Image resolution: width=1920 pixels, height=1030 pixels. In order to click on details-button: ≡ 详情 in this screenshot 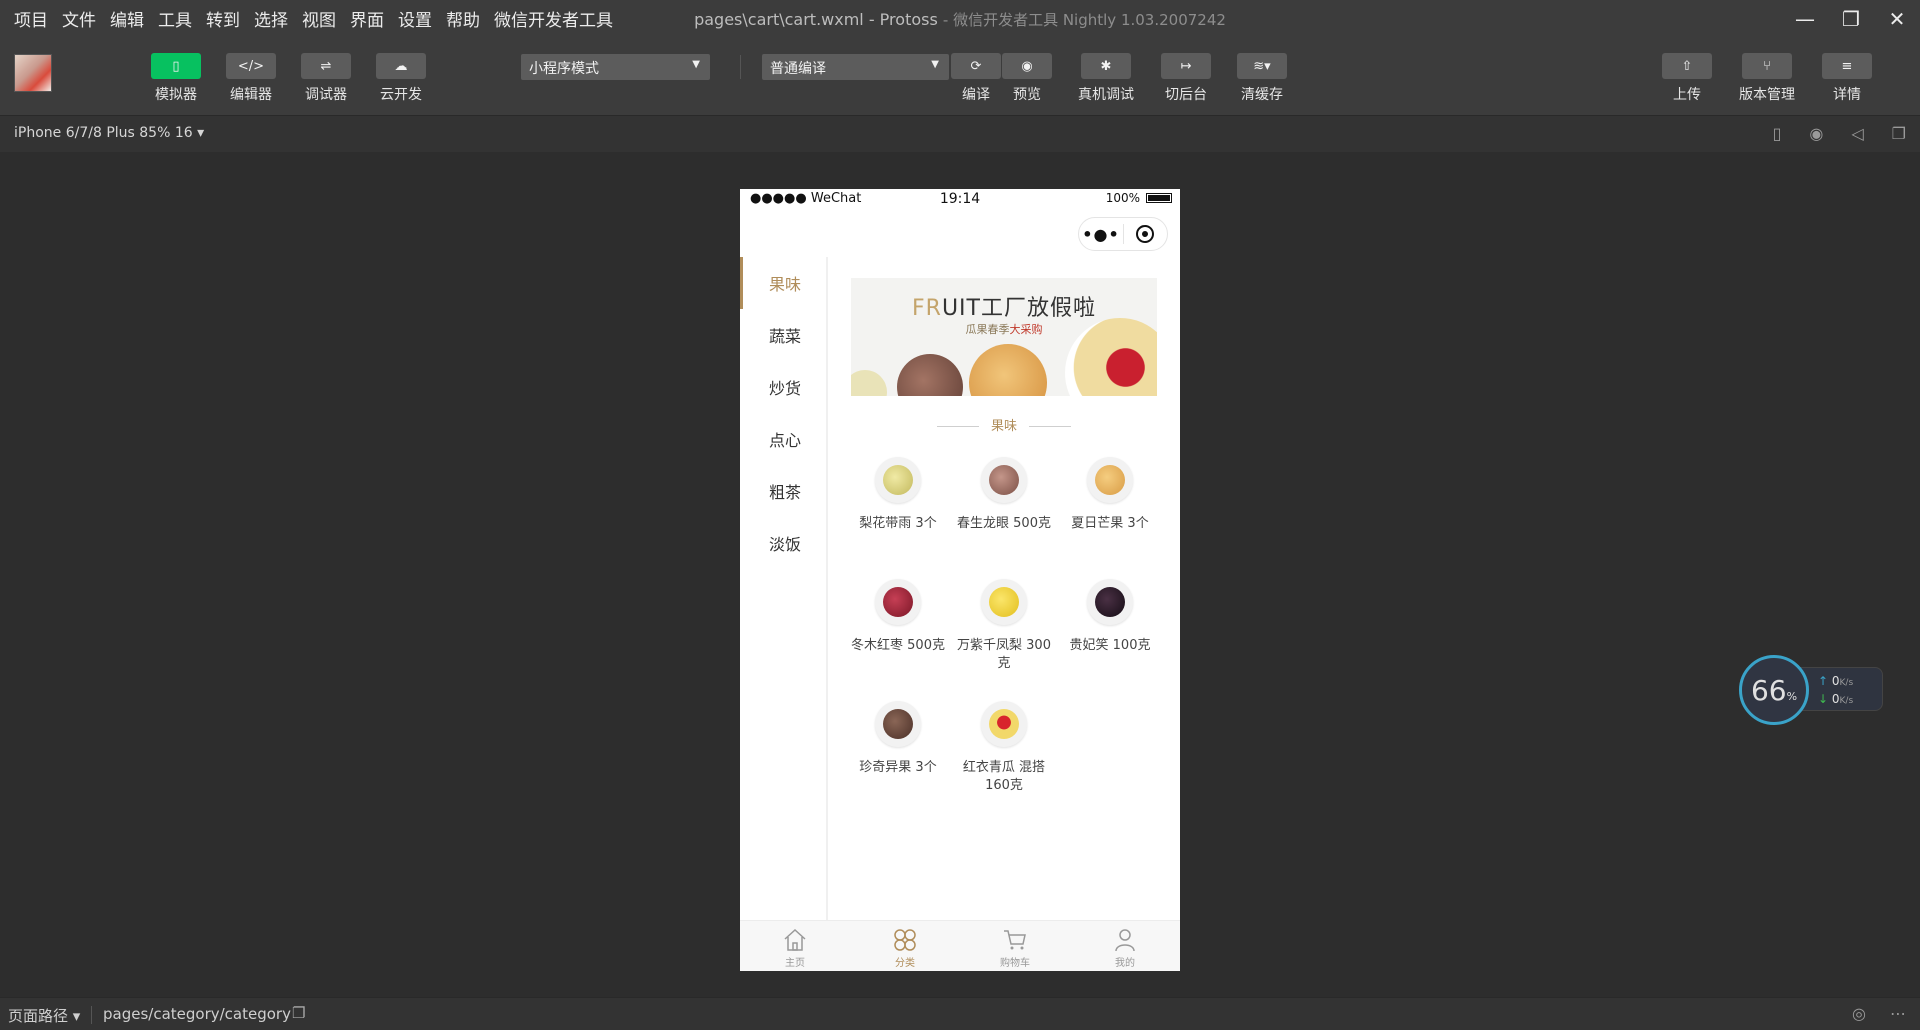, I will do `click(1847, 78)`.